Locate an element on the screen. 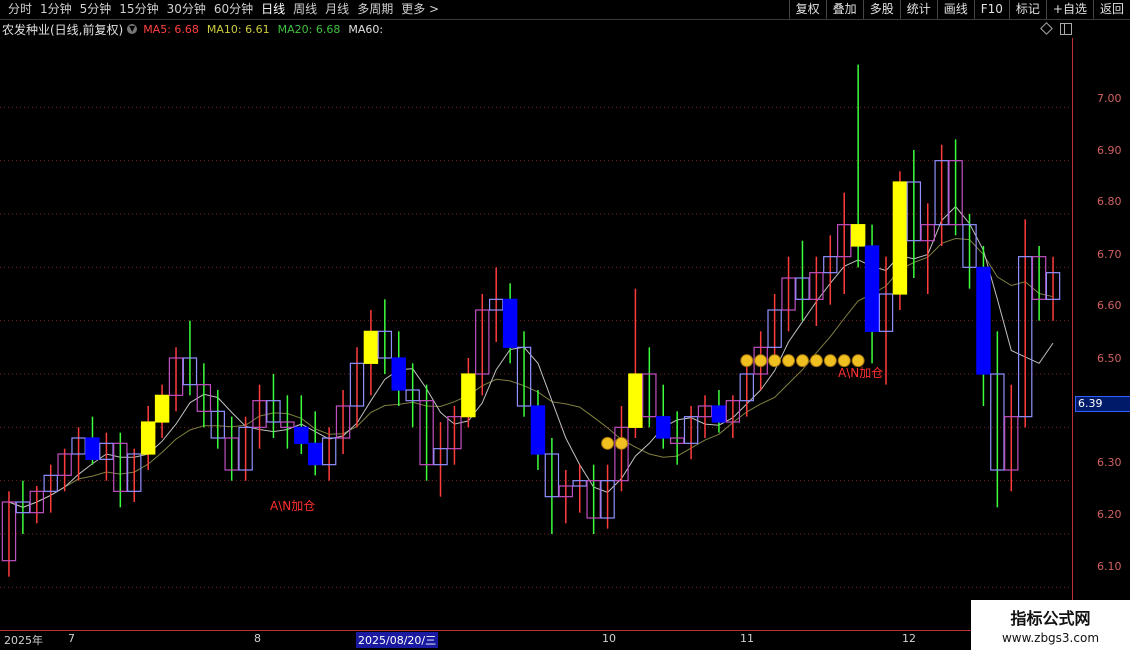  price-tick-660: 6.60 is located at coordinates (1109, 305).